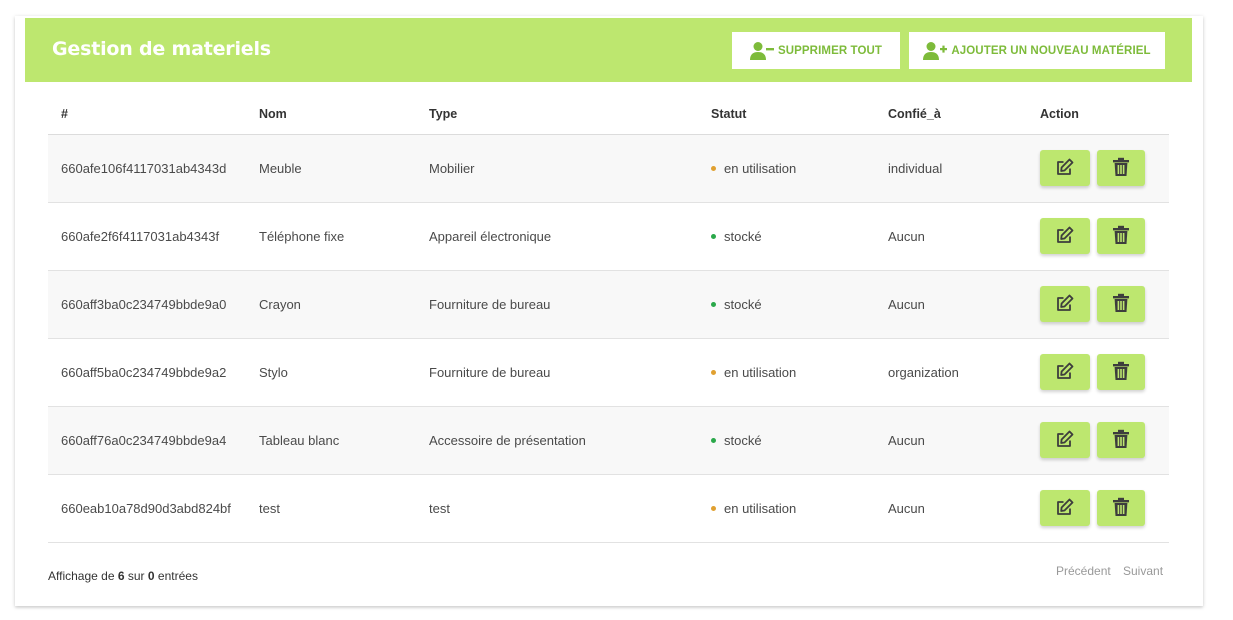 The width and height of the screenshot is (1233, 620). I want to click on previous-page-button: Précédent, so click(1083, 571).